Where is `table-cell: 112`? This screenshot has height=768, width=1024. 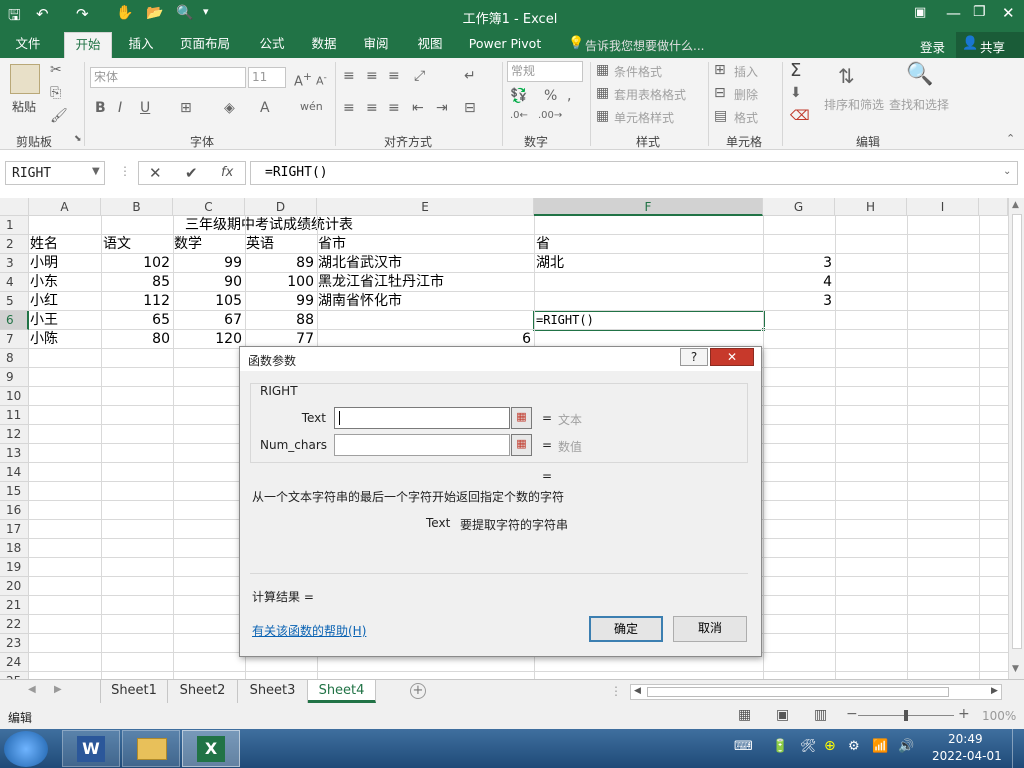
table-cell: 112 is located at coordinates (137, 301).